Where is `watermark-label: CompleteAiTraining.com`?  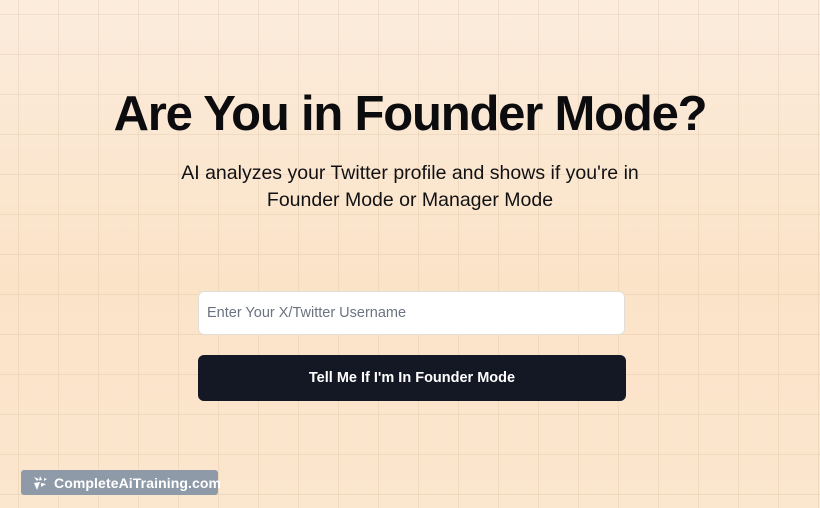
watermark-label: CompleteAiTraining.com is located at coordinates (138, 482).